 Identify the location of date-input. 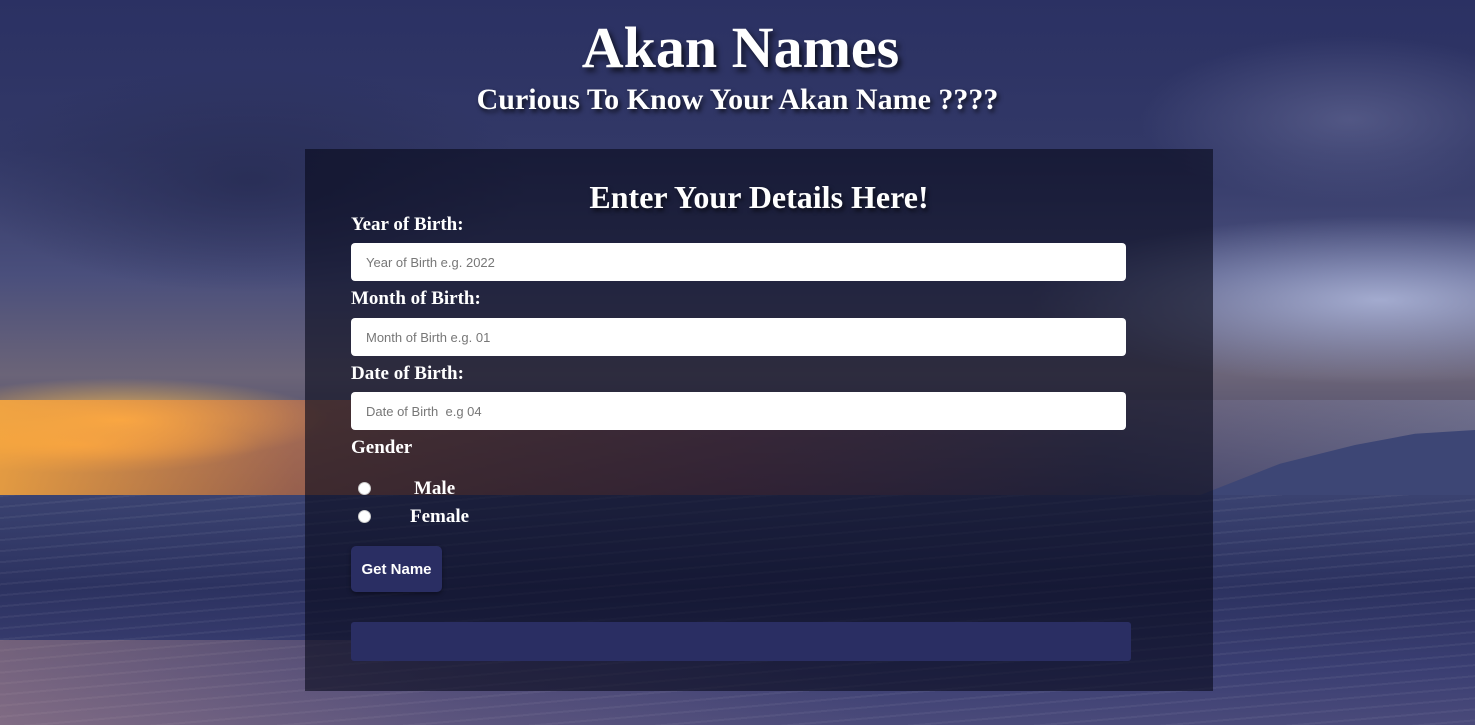
(738, 411).